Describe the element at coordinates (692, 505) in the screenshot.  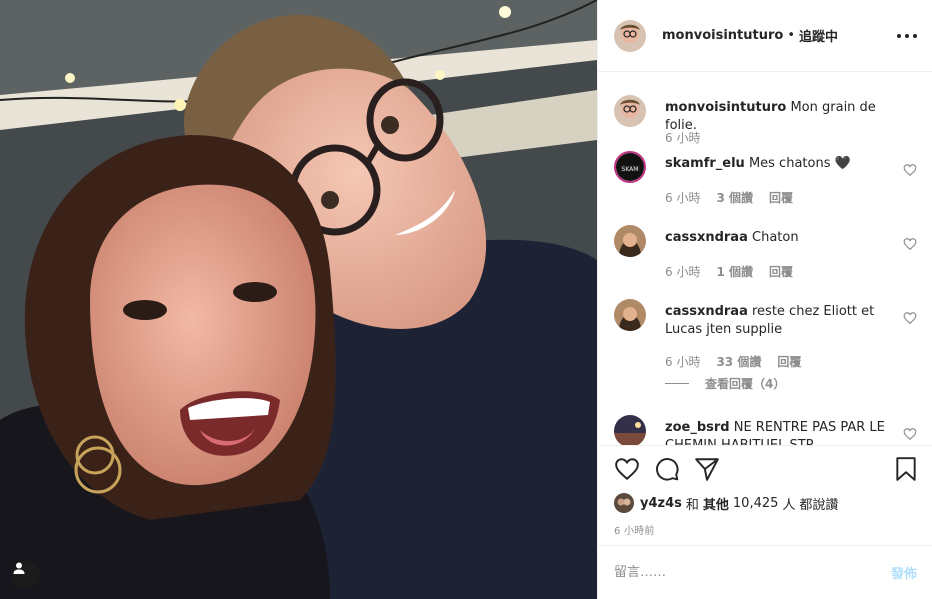
I see `likes-and: 和` at that location.